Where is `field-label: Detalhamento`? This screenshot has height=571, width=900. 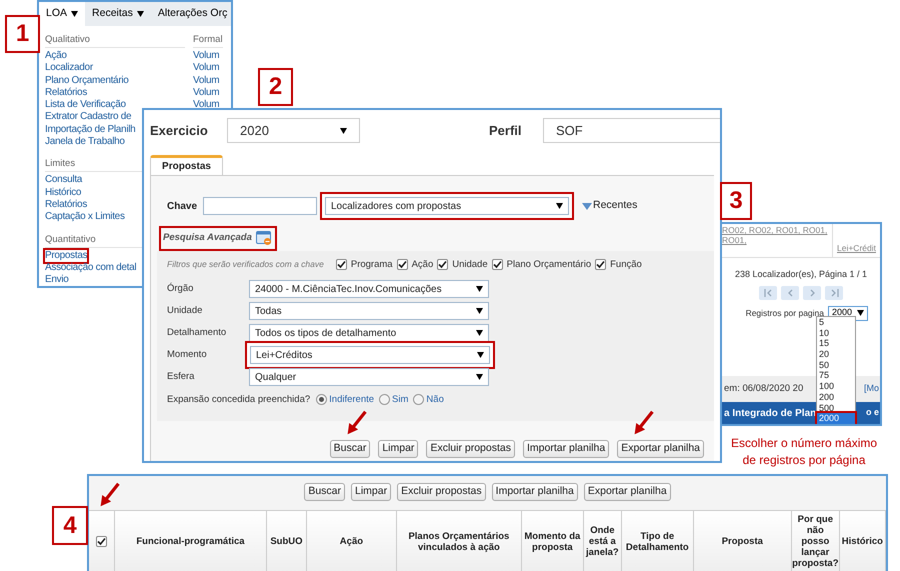 field-label: Detalhamento is located at coordinates (197, 333).